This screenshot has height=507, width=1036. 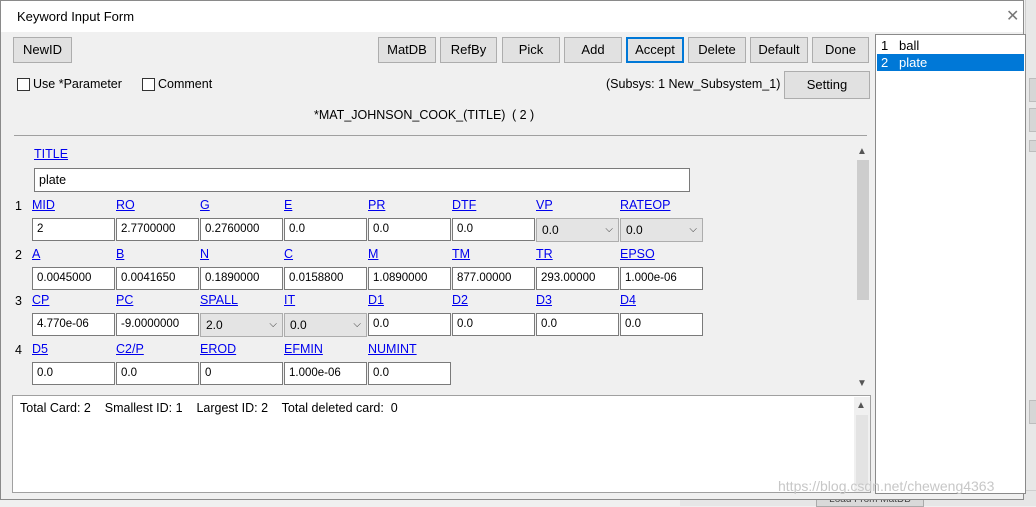 What do you see at coordinates (148, 278) in the screenshot?
I see `b-value: 0.0041650` at bounding box center [148, 278].